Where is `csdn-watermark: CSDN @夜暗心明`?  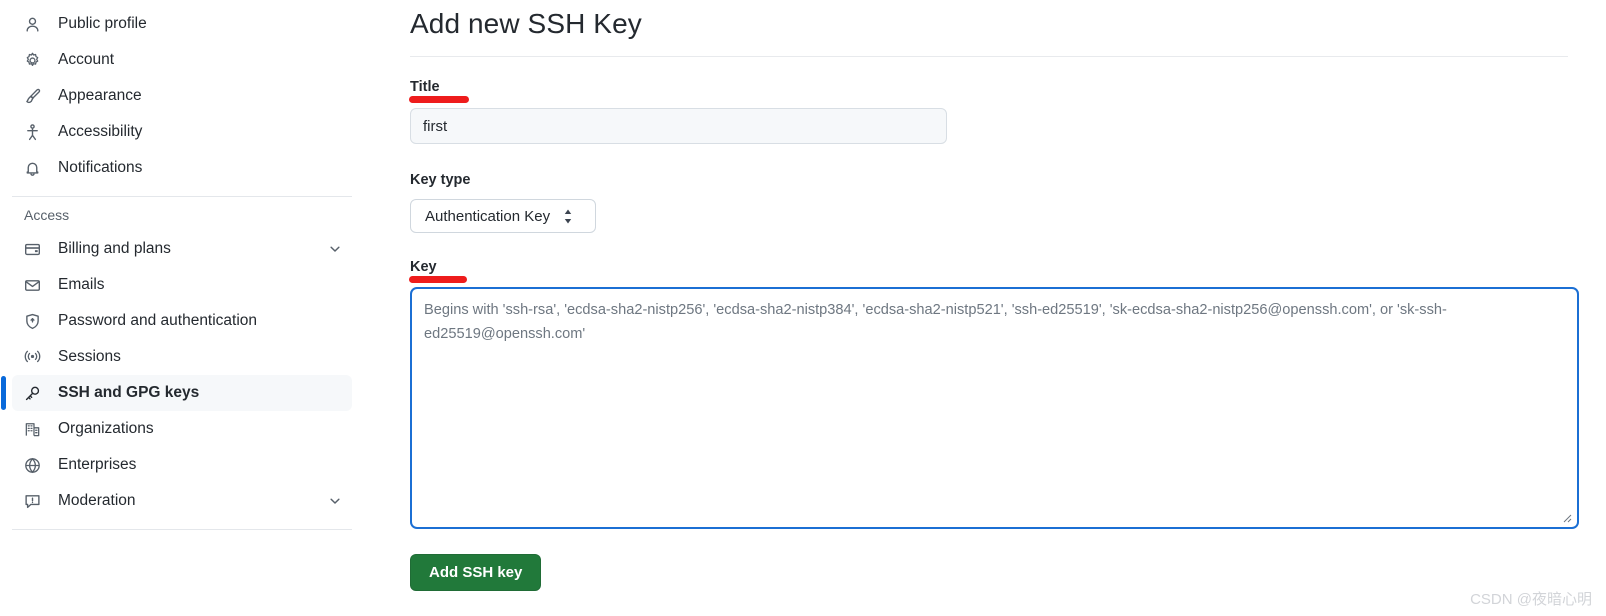 csdn-watermark: CSDN @夜暗心明 is located at coordinates (1531, 599).